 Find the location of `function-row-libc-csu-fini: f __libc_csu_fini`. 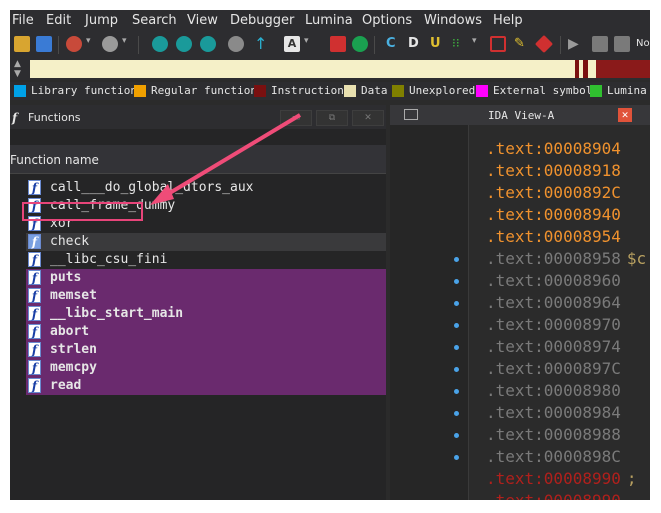

function-row-libc-csu-fini: f __libc_csu_fini is located at coordinates (206, 260).